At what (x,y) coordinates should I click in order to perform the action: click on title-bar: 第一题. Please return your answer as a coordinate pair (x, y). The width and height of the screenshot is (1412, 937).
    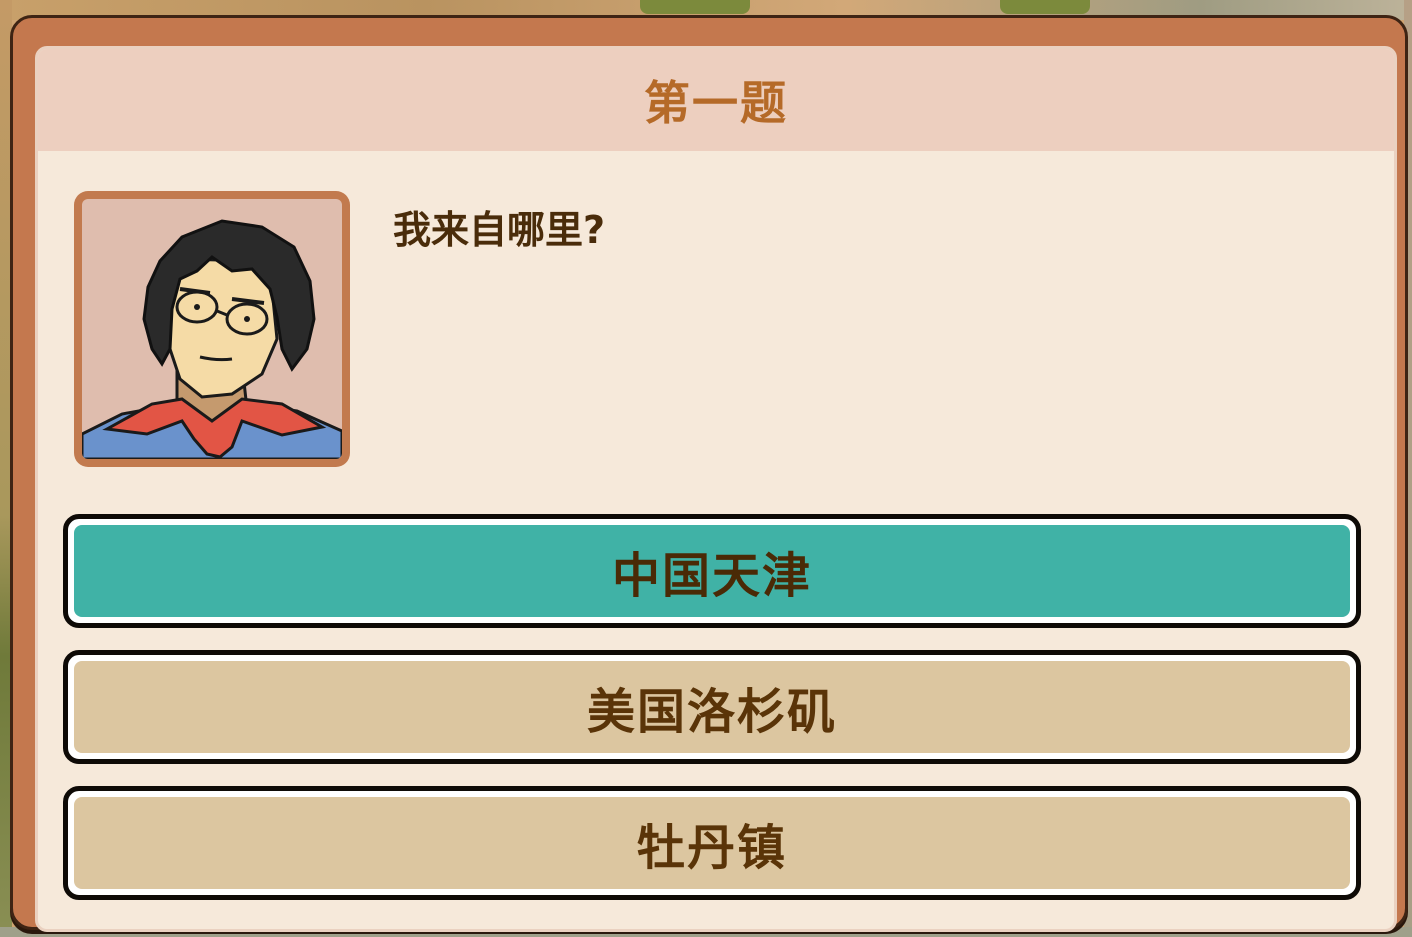
    Looking at the image, I should click on (716, 100).